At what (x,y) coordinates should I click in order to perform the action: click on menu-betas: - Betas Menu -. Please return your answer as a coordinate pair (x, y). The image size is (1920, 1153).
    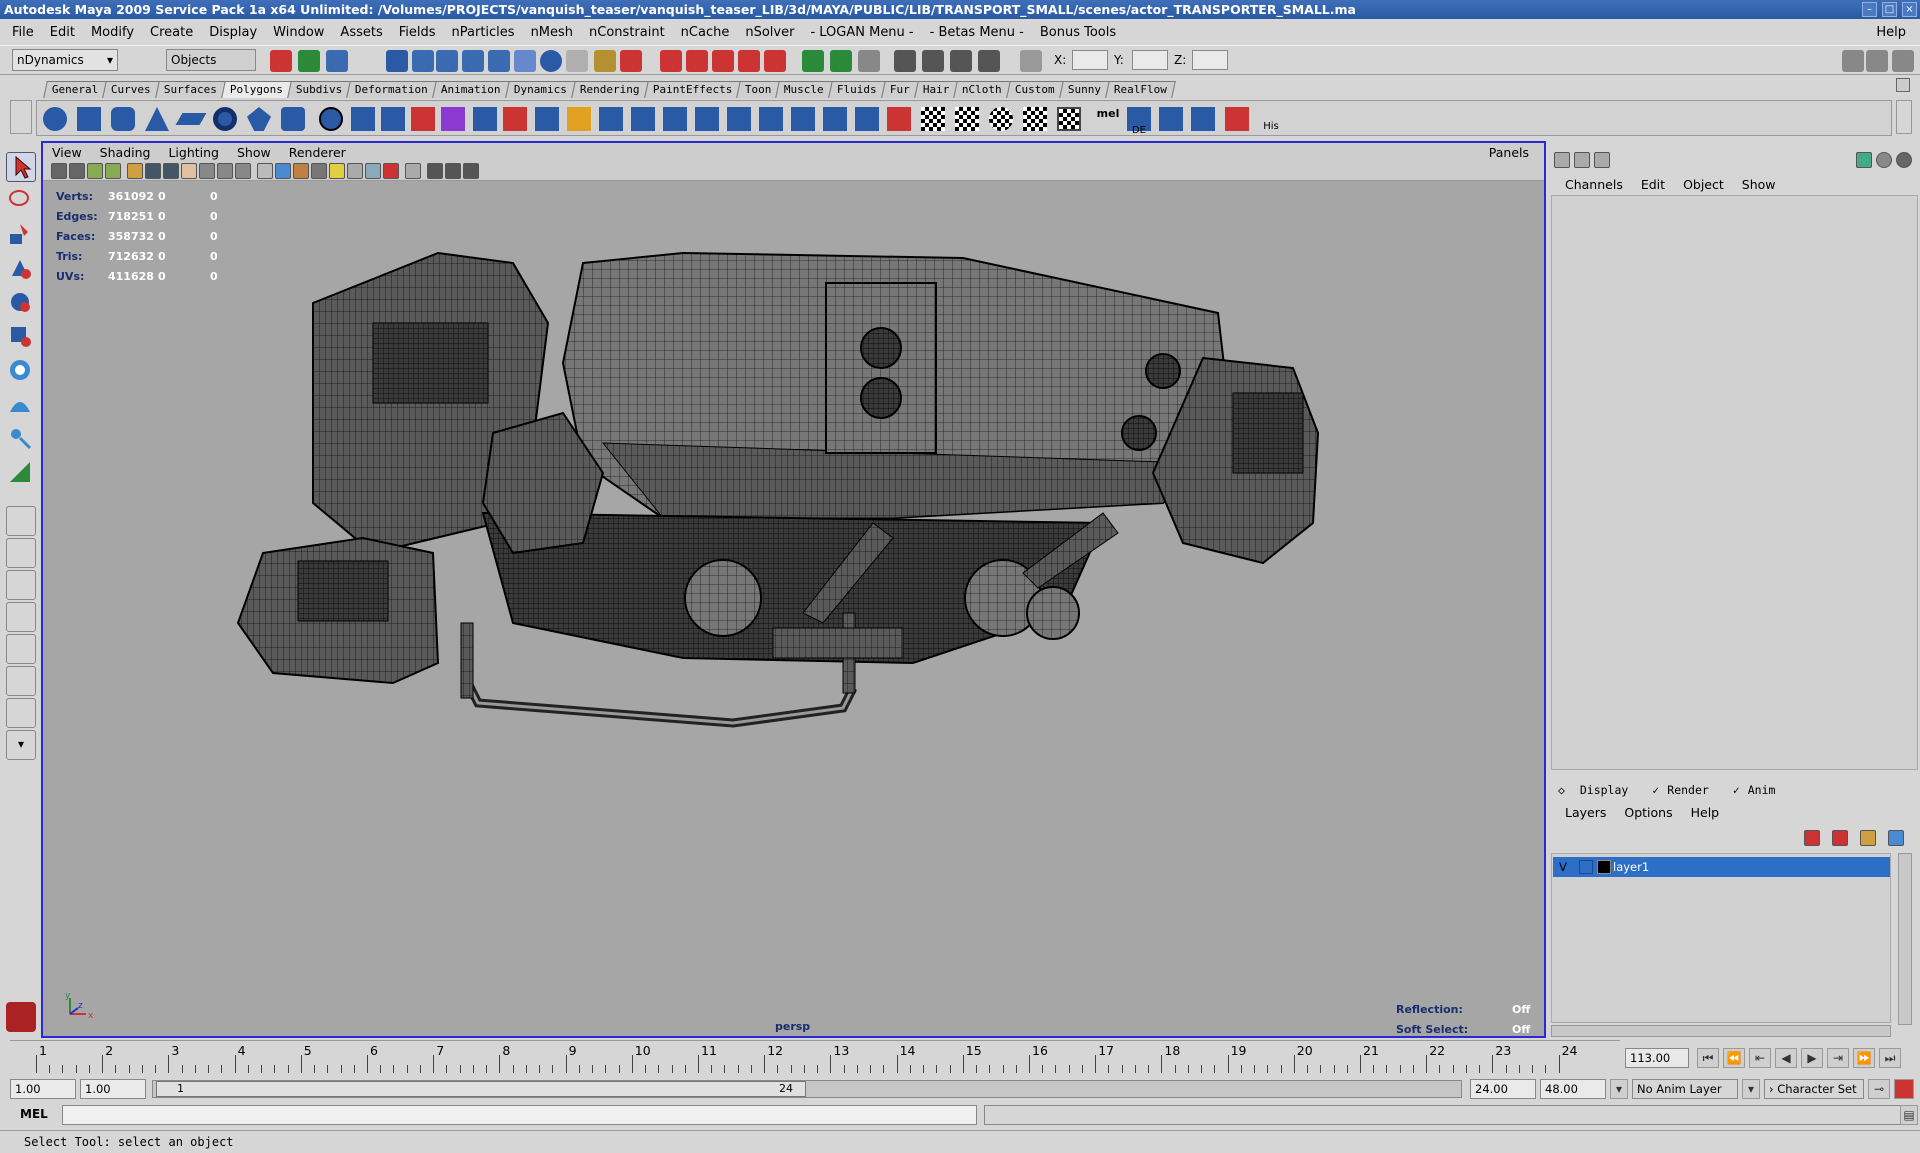
    Looking at the image, I should click on (977, 32).